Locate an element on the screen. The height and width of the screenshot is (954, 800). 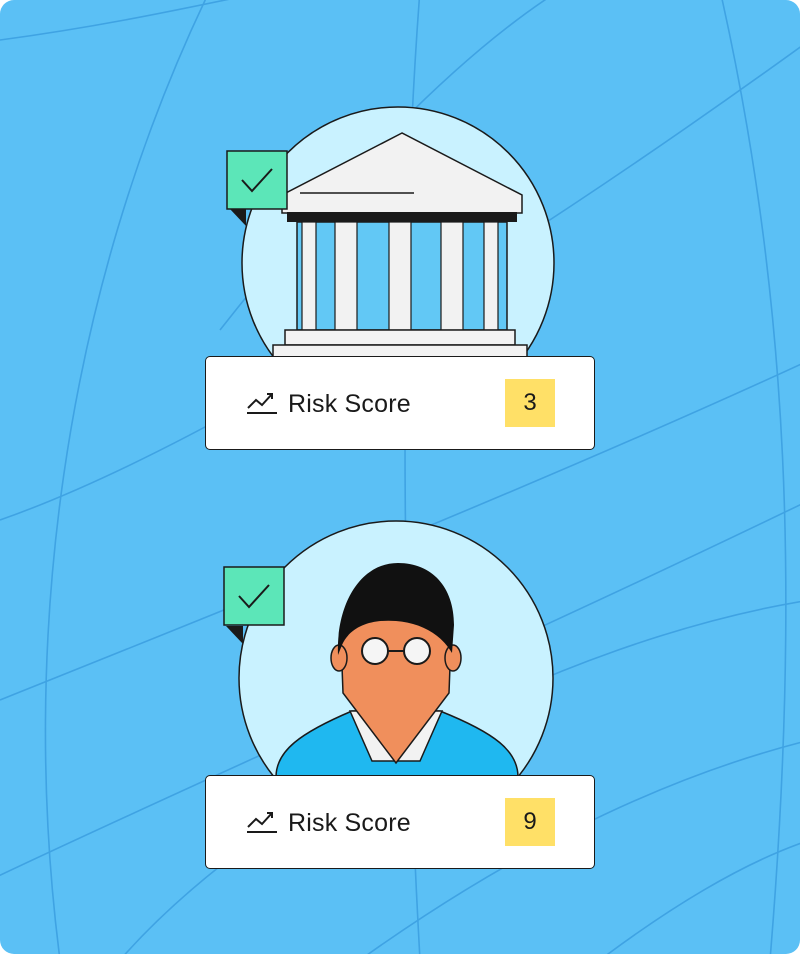
risk-score-panel: Risk Score 3 is located at coordinates (400, 403).